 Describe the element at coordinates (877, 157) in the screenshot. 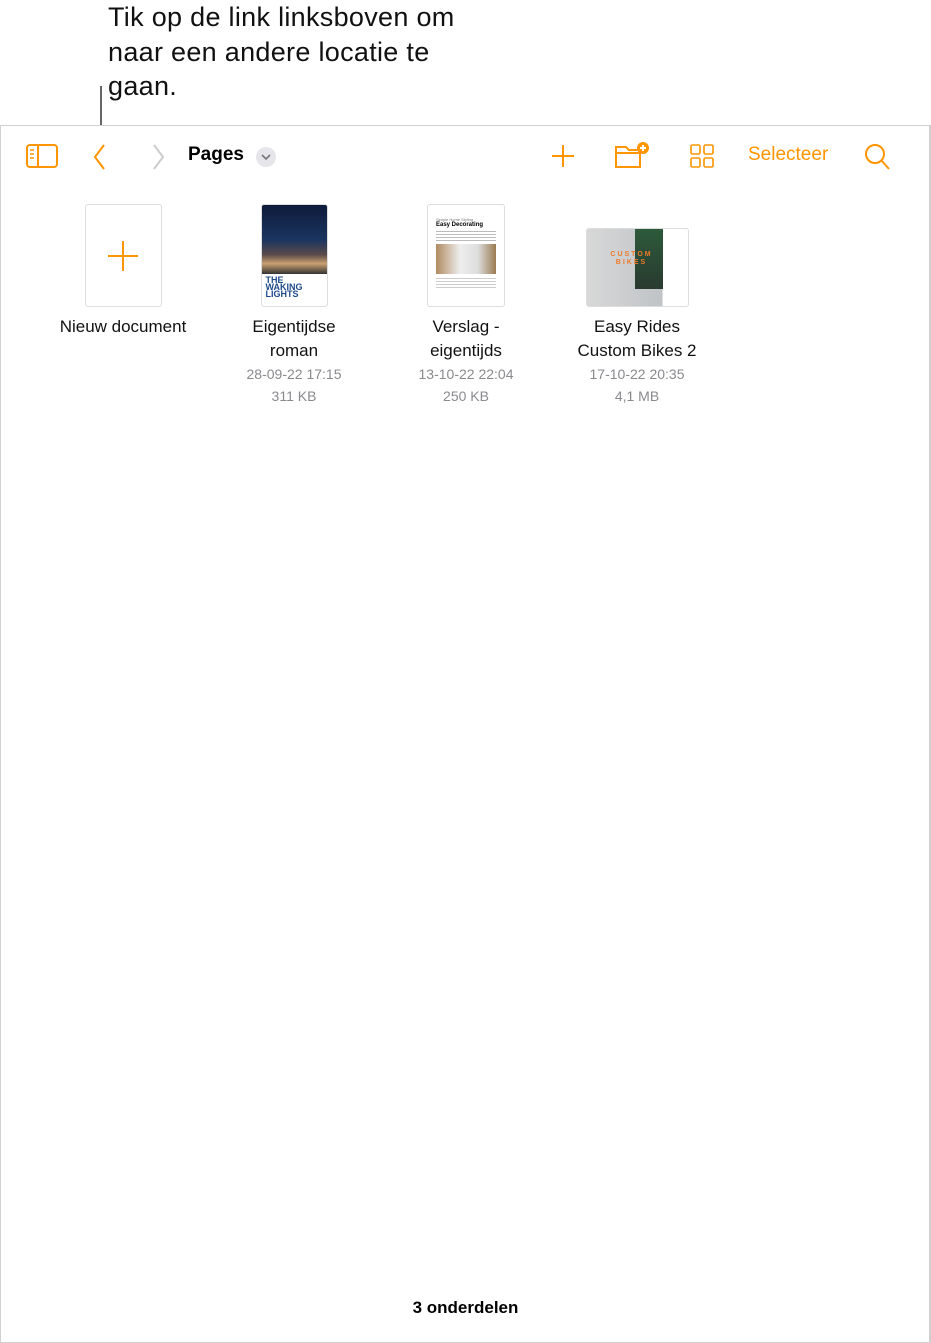

I see `search-icon` at that location.